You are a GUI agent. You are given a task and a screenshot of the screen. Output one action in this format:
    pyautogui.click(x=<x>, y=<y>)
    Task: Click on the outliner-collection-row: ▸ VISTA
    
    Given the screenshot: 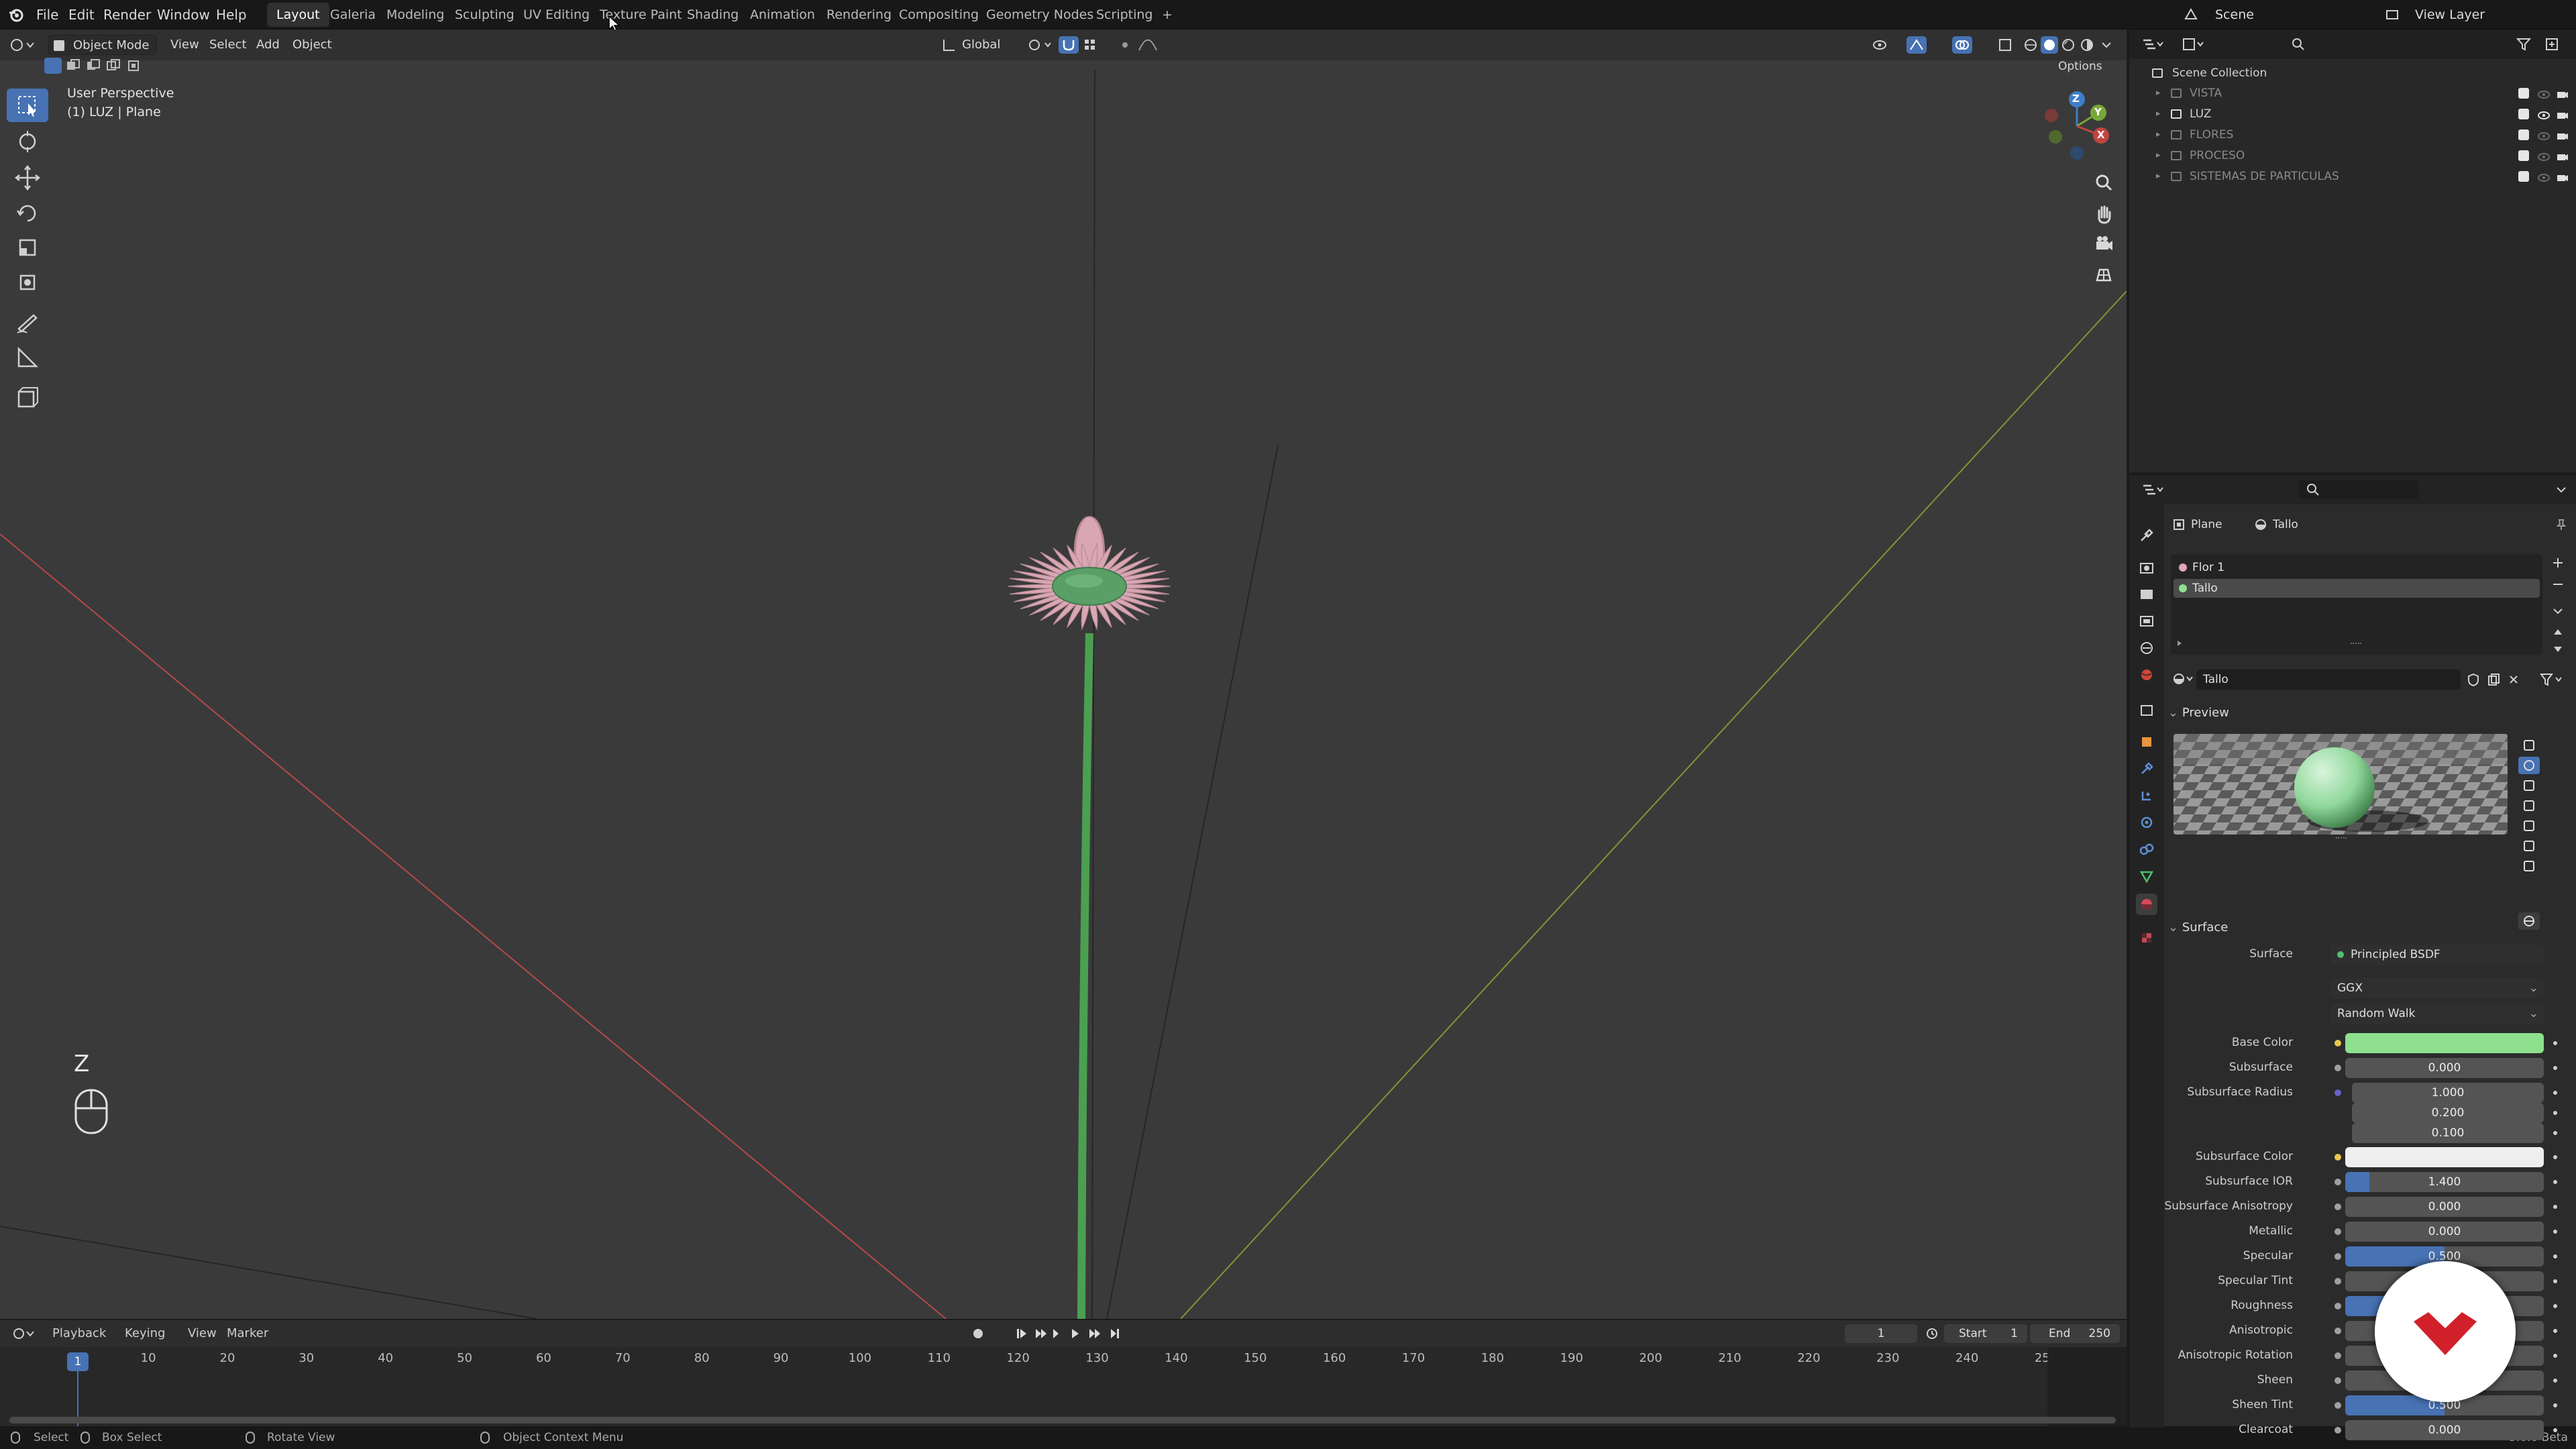 What is the action you would take?
    pyautogui.click(x=2352, y=93)
    